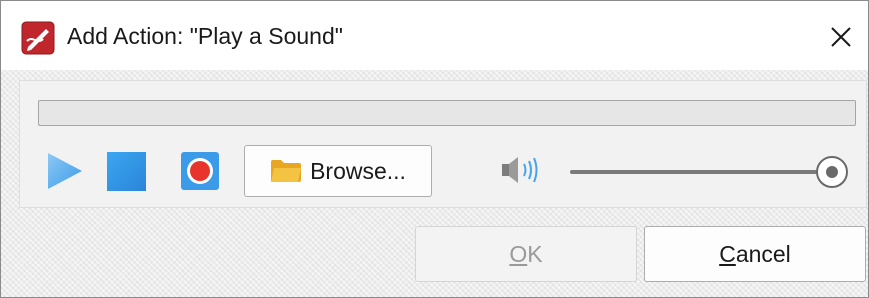 Image resolution: width=869 pixels, height=298 pixels. What do you see at coordinates (535, 253) in the screenshot?
I see `ok-label-rest: K` at bounding box center [535, 253].